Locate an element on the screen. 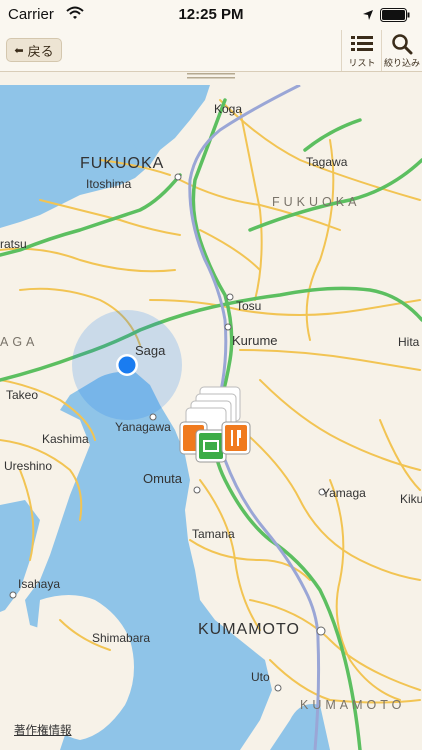 The width and height of the screenshot is (422, 750). map-label-fukuoka-pref: FUKUOKA is located at coordinates (316, 202).